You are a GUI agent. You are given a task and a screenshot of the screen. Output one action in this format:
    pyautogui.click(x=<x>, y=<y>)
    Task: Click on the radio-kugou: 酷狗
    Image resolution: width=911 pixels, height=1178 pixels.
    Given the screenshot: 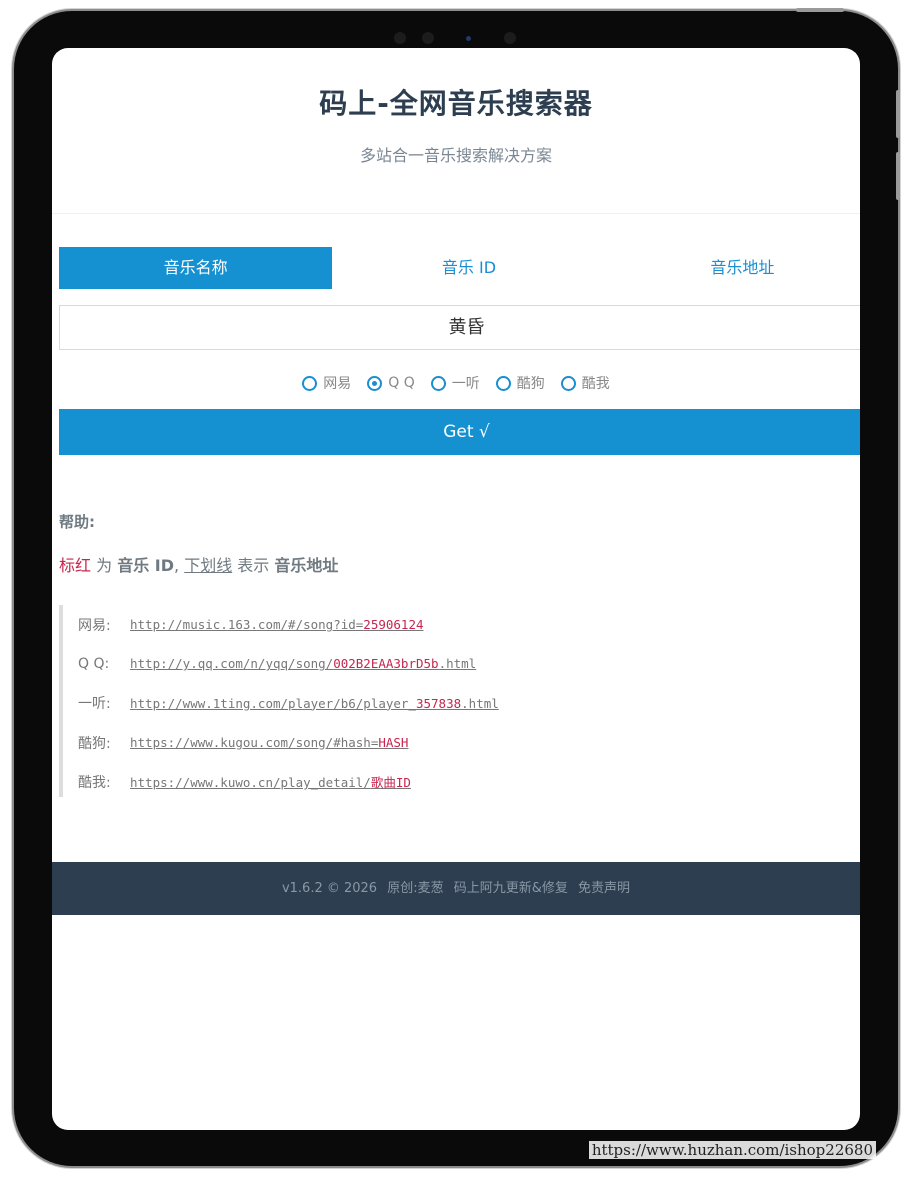 What is the action you would take?
    pyautogui.click(x=520, y=383)
    